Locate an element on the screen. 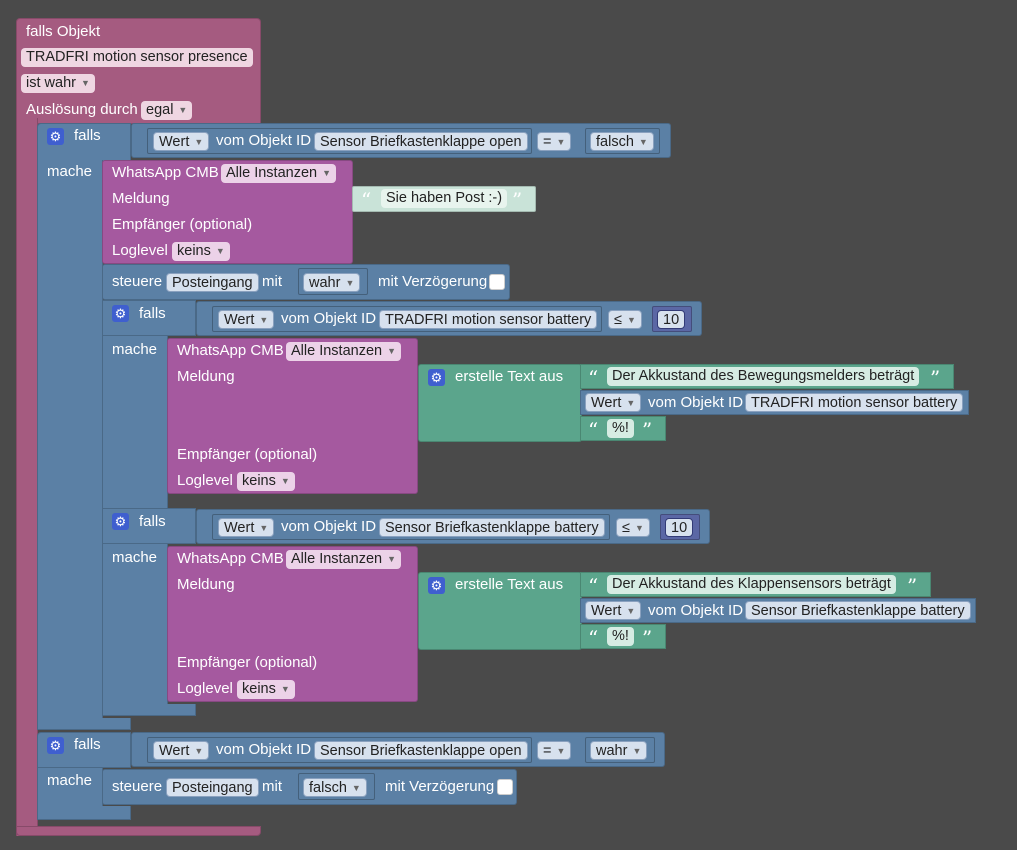 This screenshot has height=850, width=1017. if-block-4-footer is located at coordinates (84, 813).